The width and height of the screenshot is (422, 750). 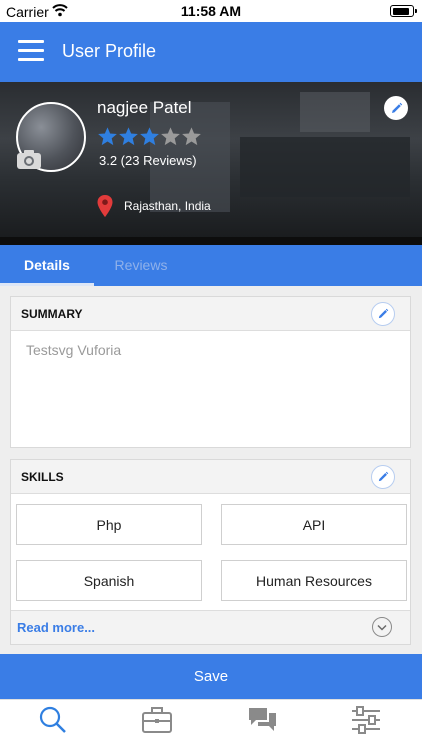 I want to click on profile-tabs: Details Reviews, so click(x=211, y=265).